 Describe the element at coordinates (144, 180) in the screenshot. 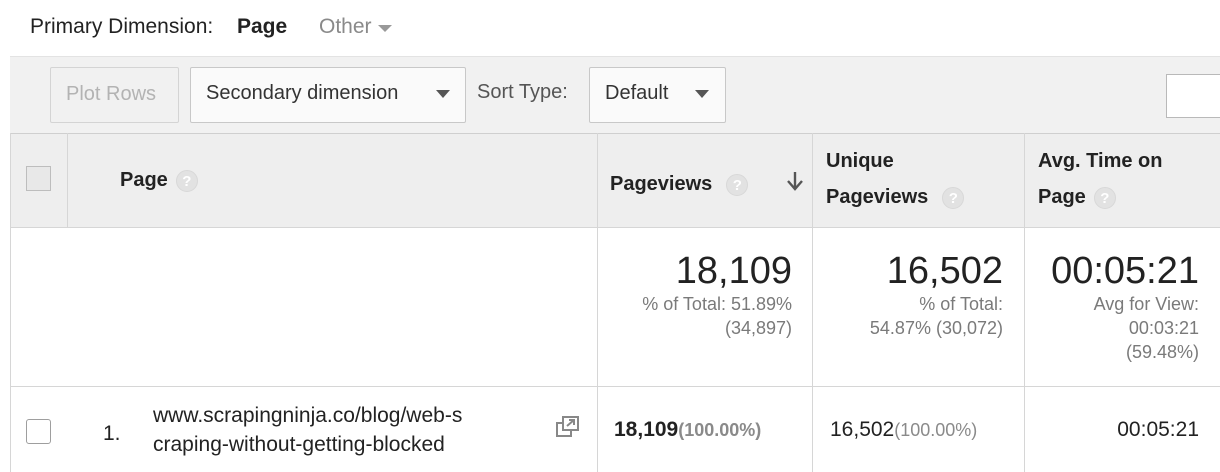

I see `header-page-label: Page` at that location.